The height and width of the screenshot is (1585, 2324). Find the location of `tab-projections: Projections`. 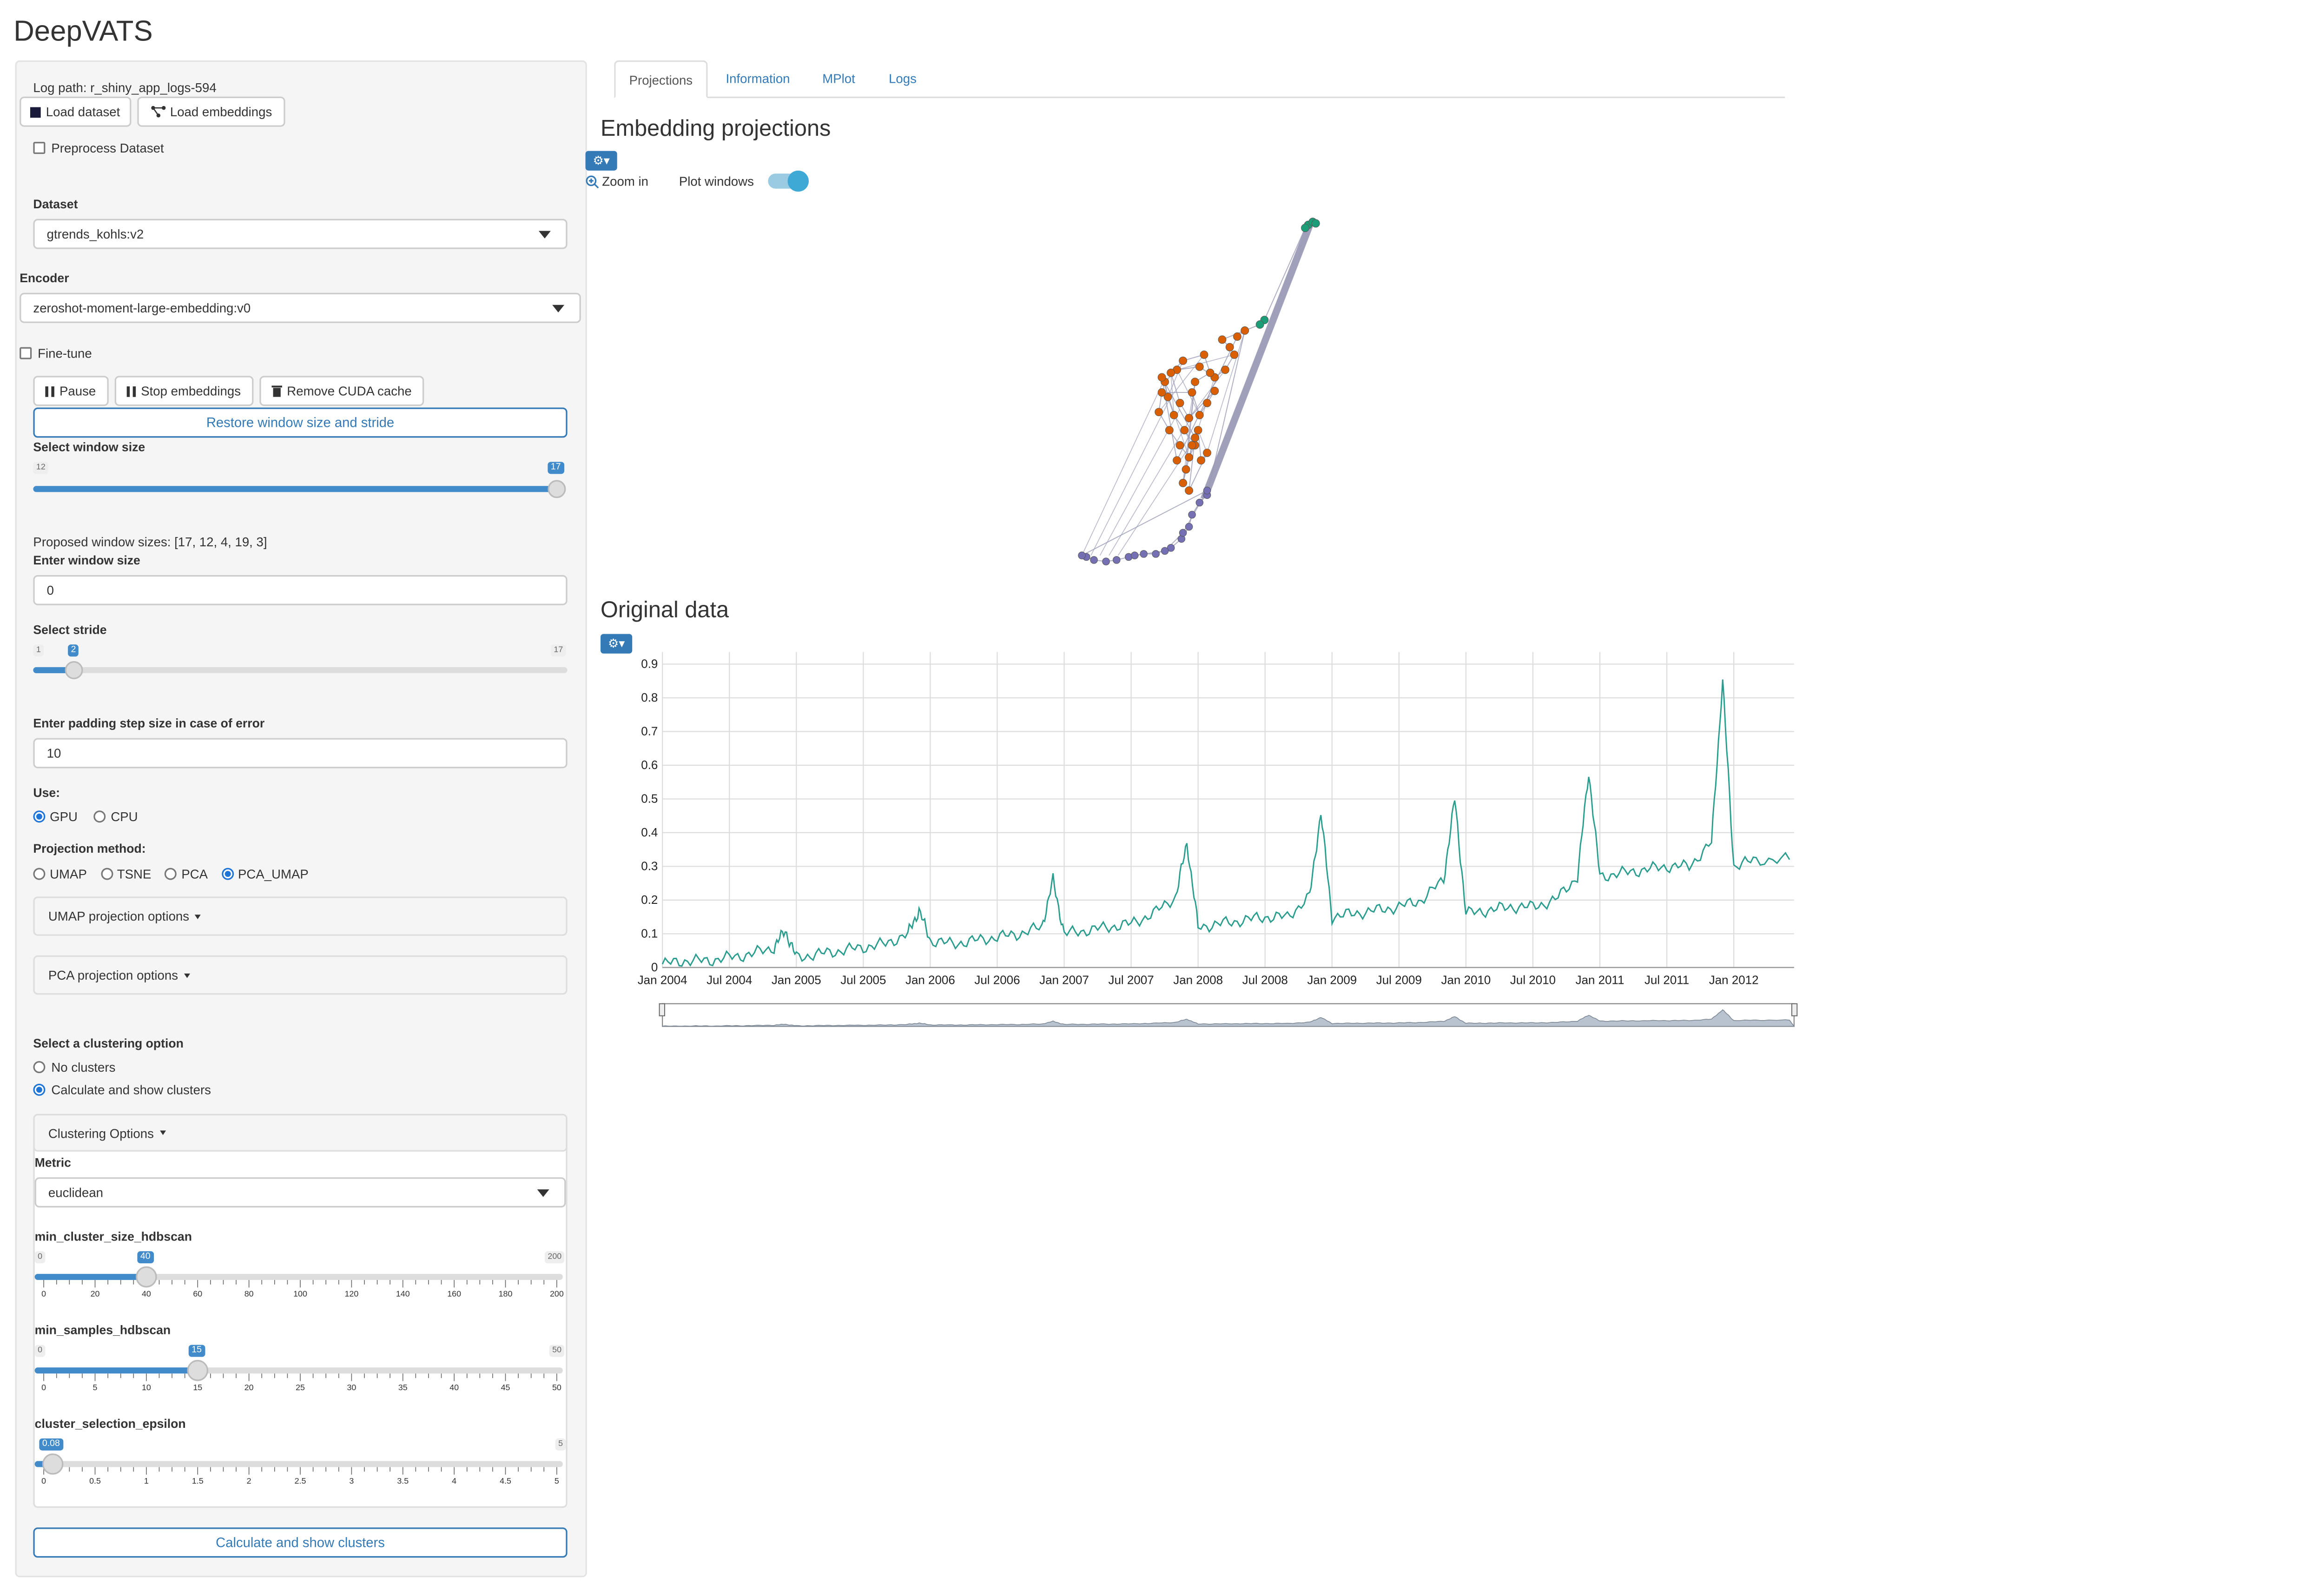

tab-projections: Projections is located at coordinates (661, 80).